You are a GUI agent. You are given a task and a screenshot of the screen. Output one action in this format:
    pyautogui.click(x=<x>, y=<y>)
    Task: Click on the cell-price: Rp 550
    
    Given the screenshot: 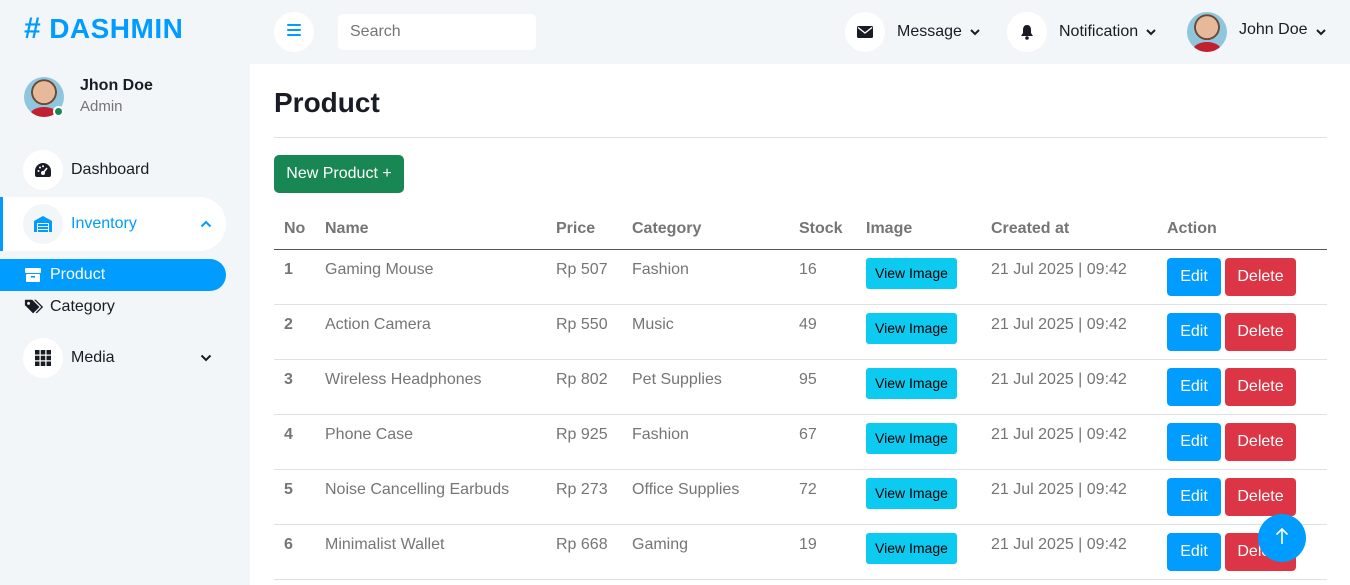 What is the action you would take?
    pyautogui.click(x=584, y=332)
    